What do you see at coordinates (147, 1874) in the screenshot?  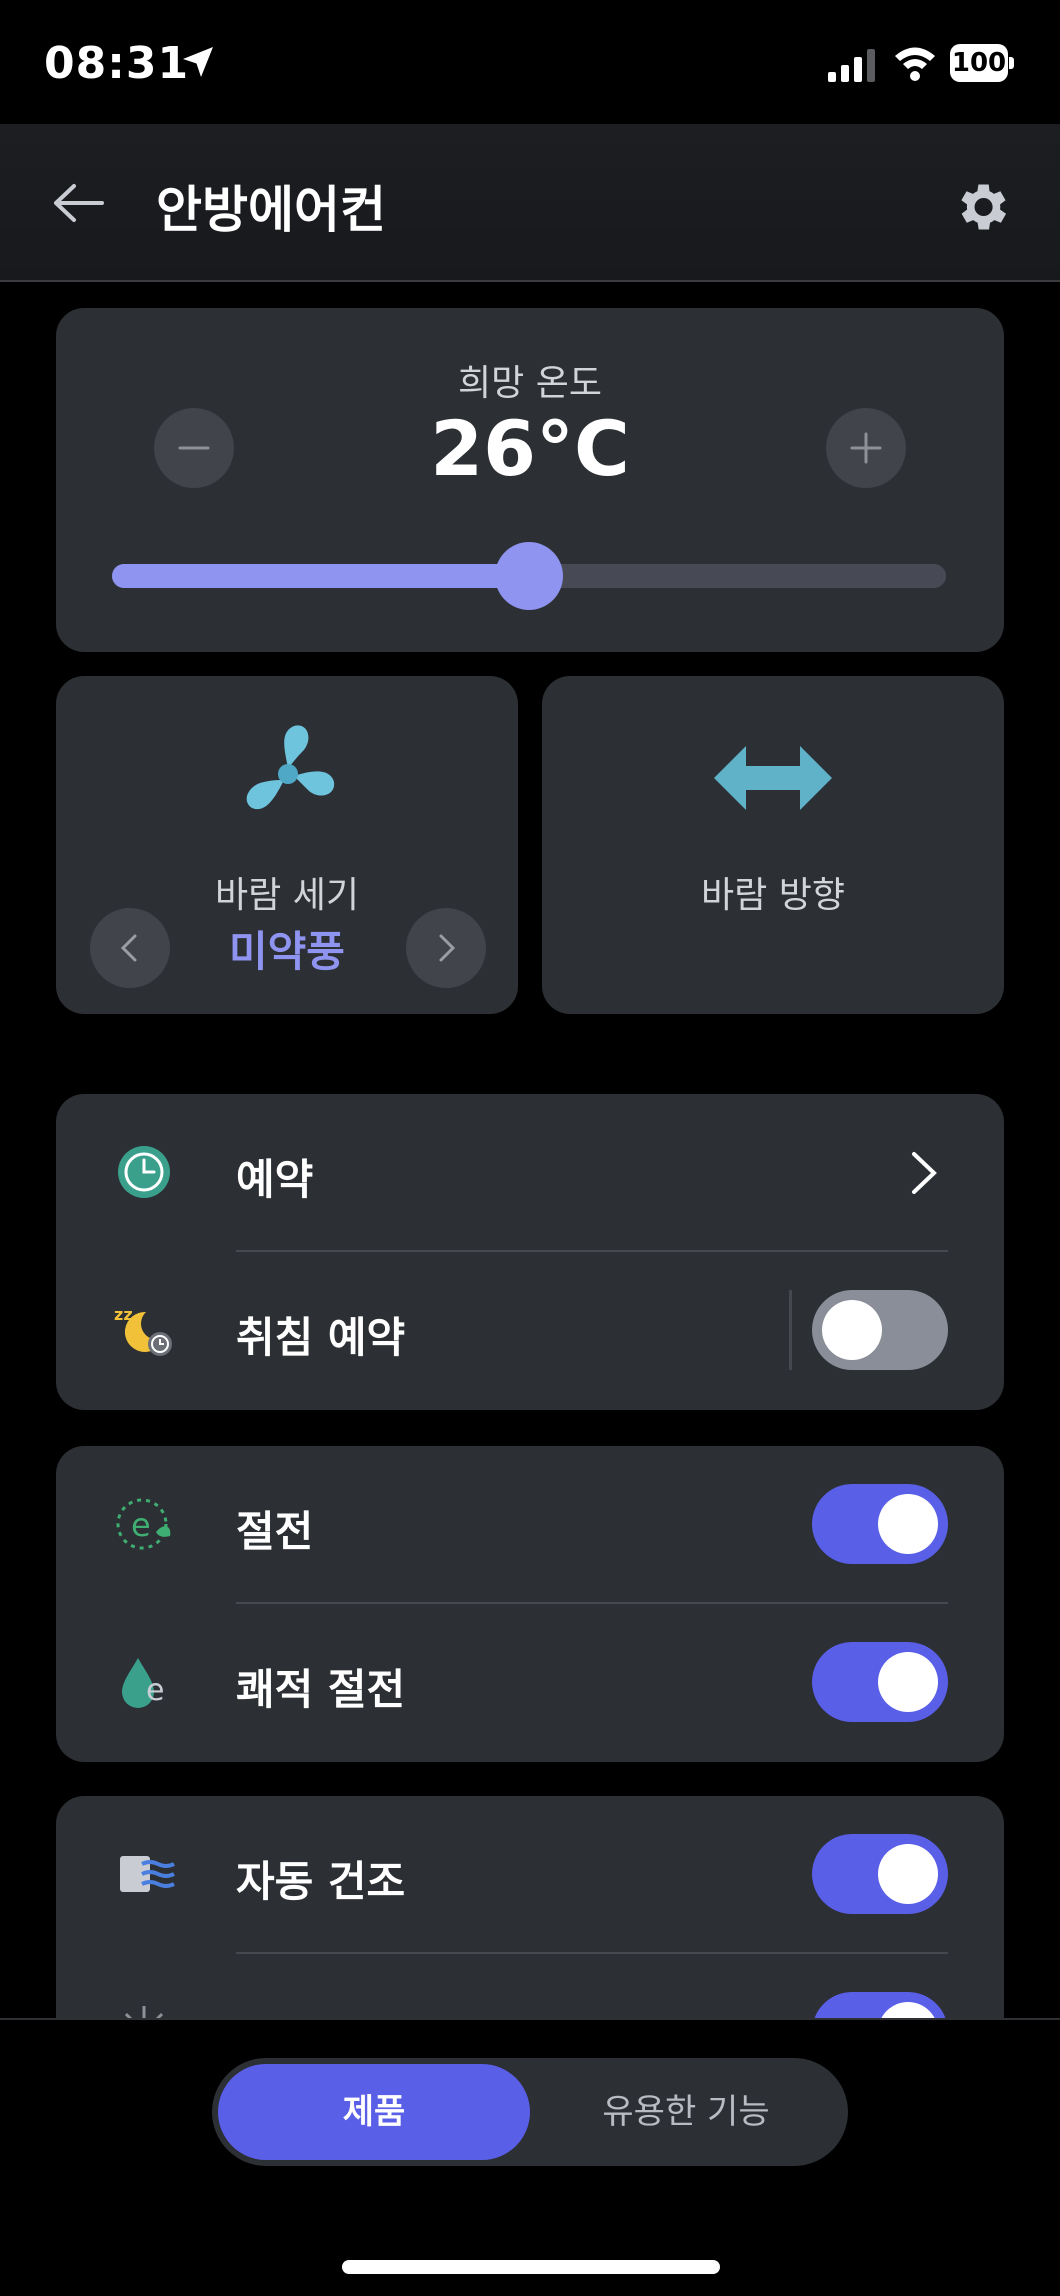 I see `auto-dry-icon` at bounding box center [147, 1874].